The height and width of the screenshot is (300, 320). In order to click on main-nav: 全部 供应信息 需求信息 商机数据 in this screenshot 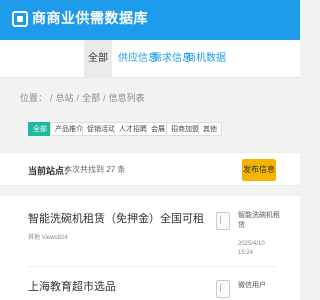, I will do `click(150, 59)`.